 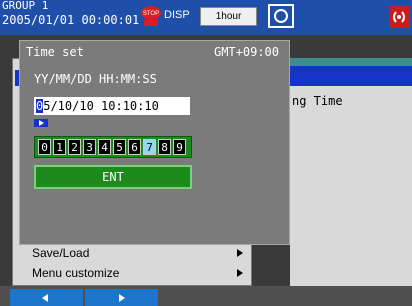 What do you see at coordinates (139, 253) in the screenshot?
I see `menu-item-save-load: Save/Load` at bounding box center [139, 253].